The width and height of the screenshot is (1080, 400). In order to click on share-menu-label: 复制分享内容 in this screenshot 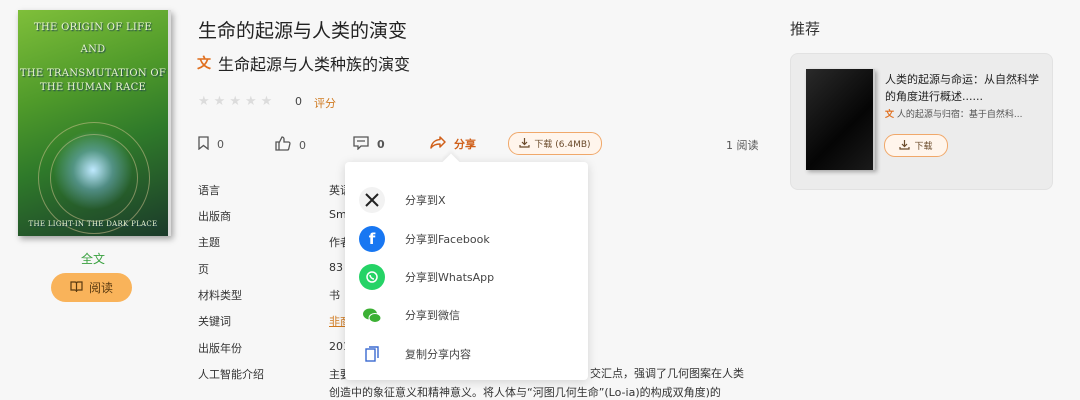, I will do `click(438, 354)`.